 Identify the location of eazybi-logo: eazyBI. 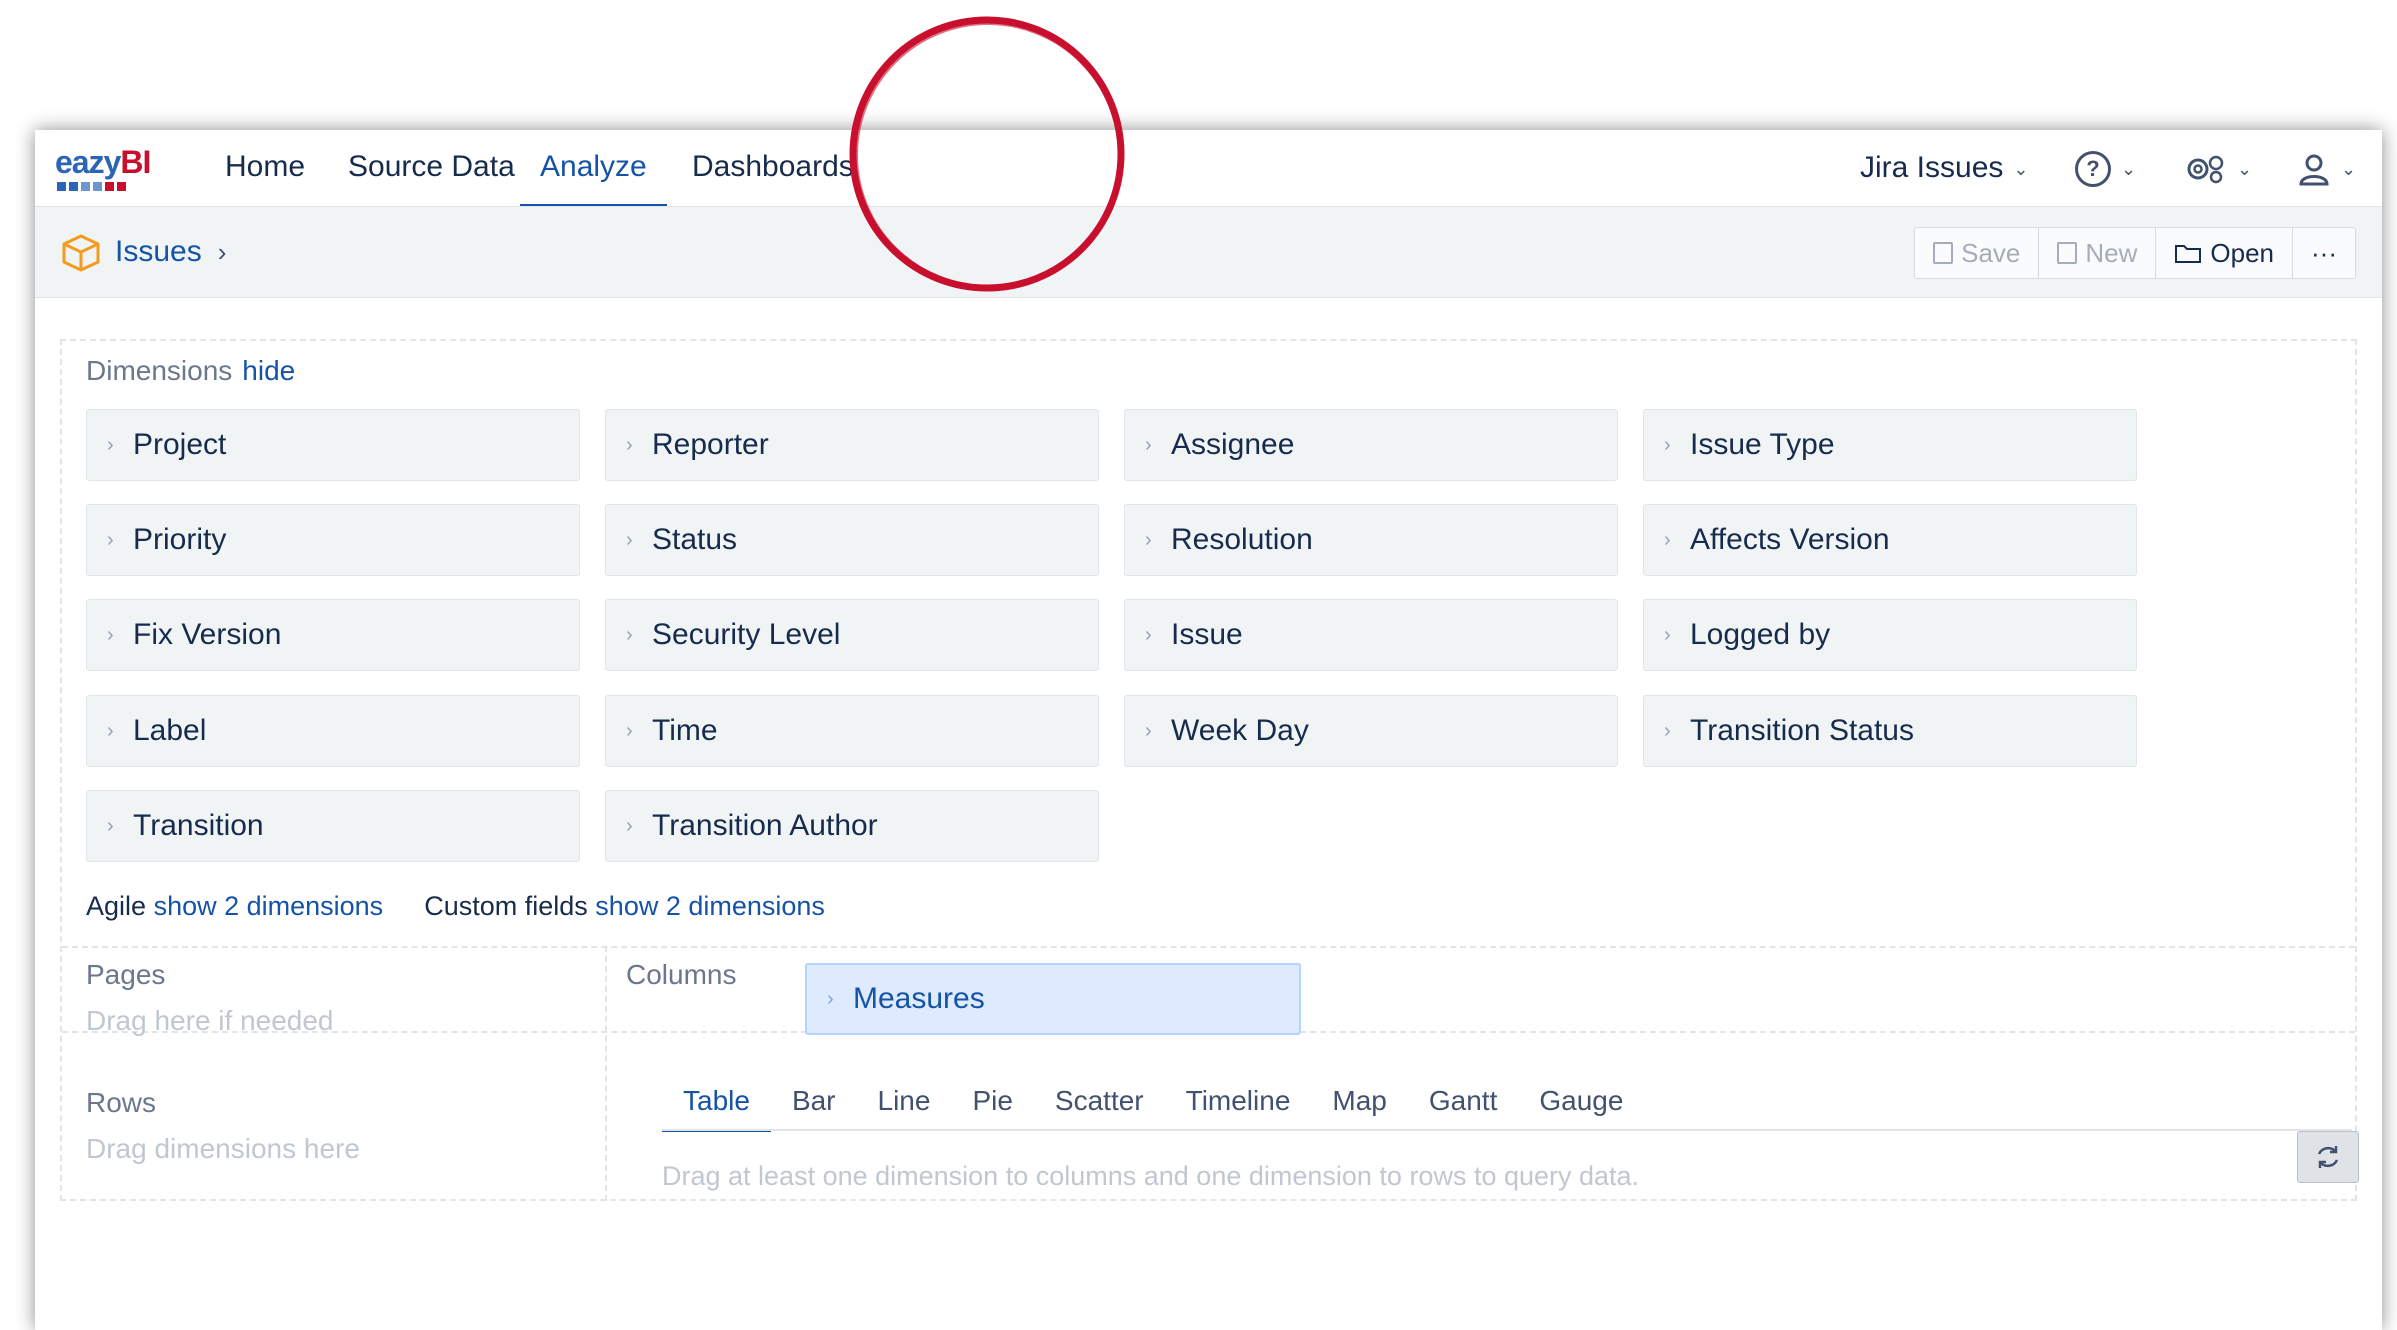
(105, 168).